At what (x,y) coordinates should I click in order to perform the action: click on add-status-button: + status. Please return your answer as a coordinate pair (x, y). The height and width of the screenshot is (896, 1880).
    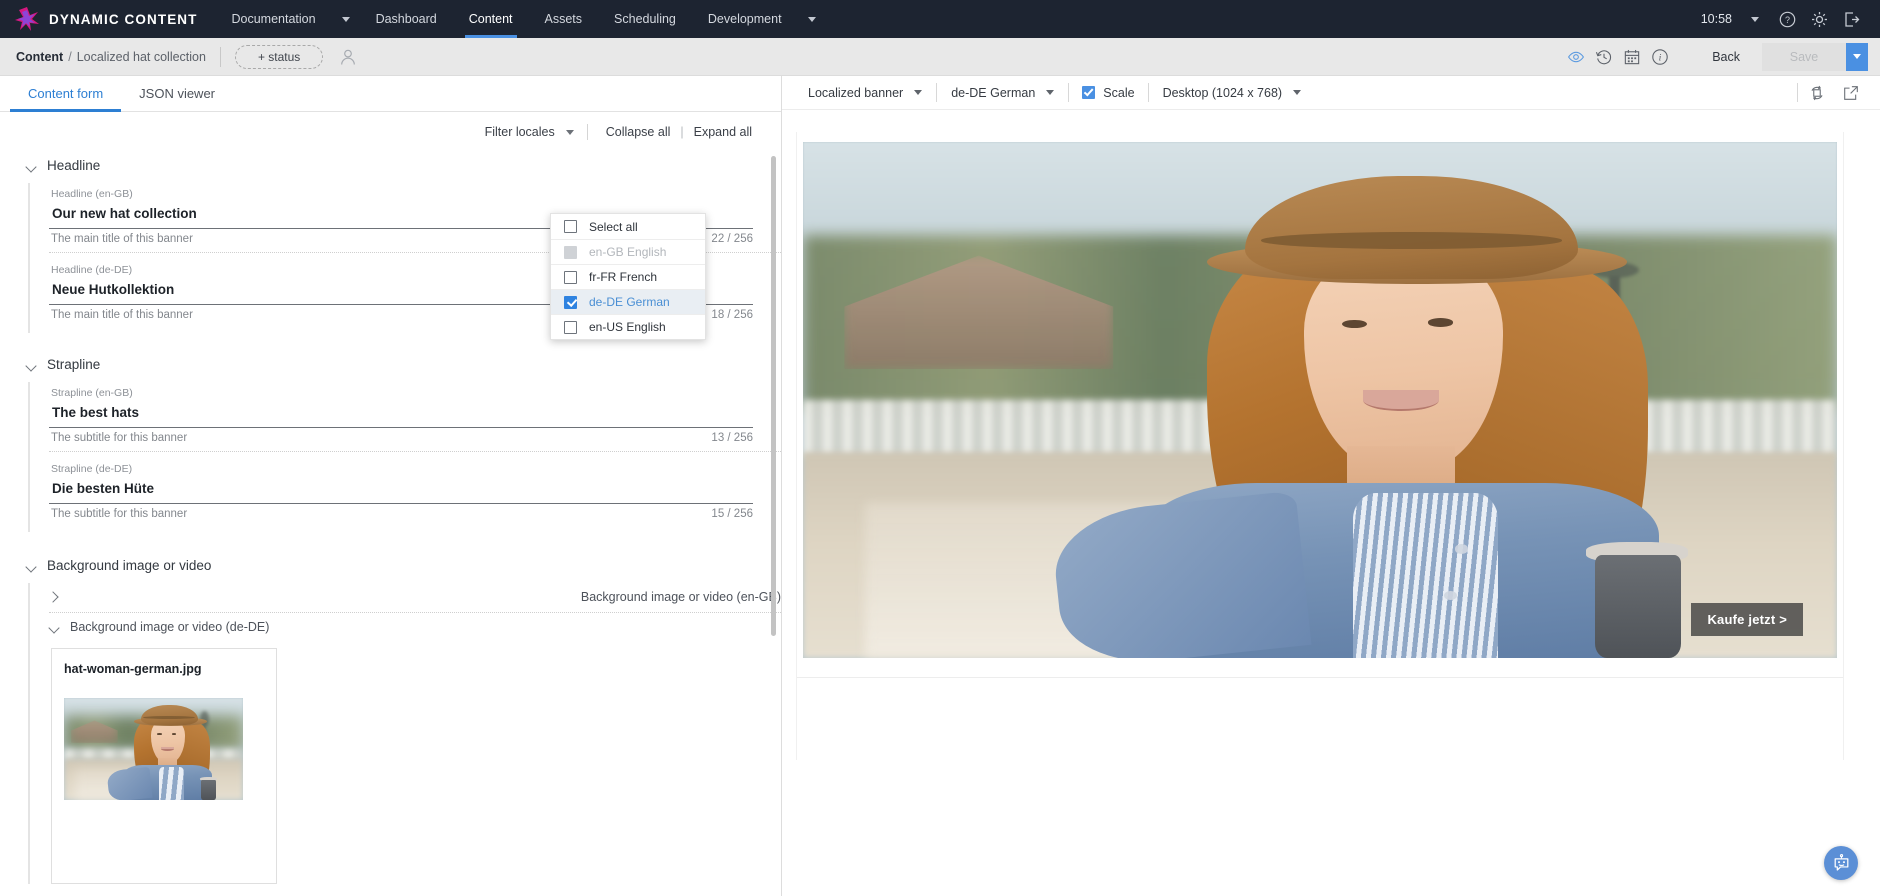
    Looking at the image, I should click on (279, 56).